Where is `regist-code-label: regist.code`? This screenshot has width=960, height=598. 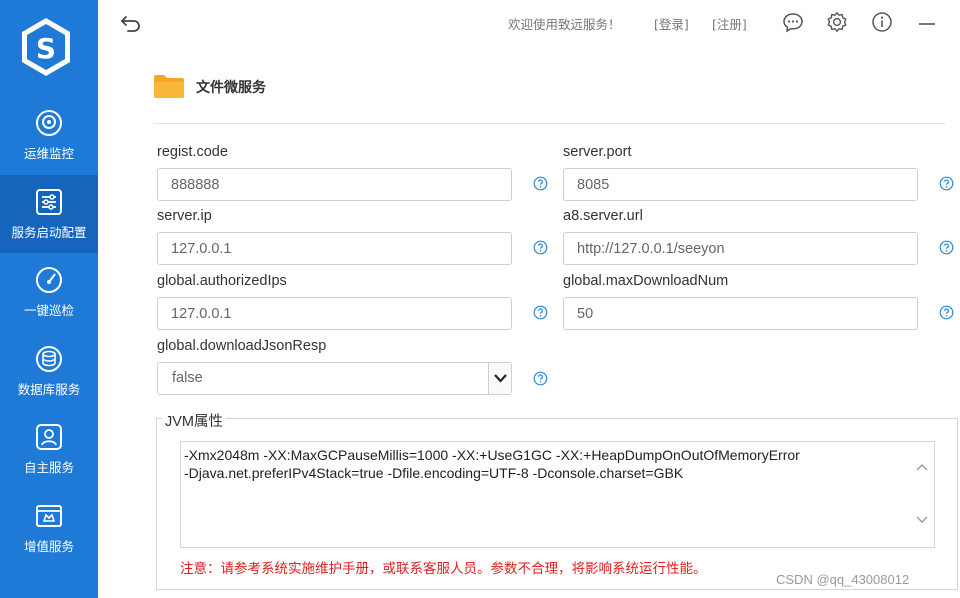 regist-code-label: regist.code is located at coordinates (192, 152).